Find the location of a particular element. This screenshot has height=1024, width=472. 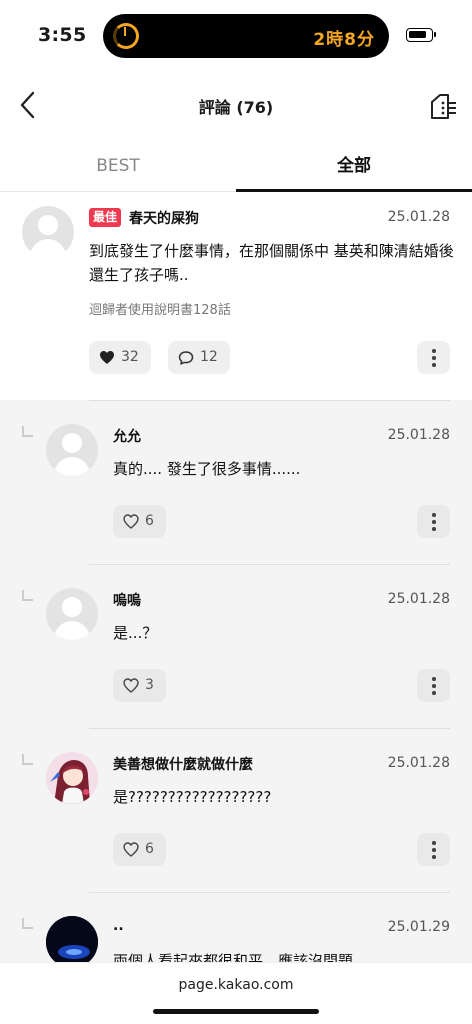

comment-list-button is located at coordinates (444, 106).